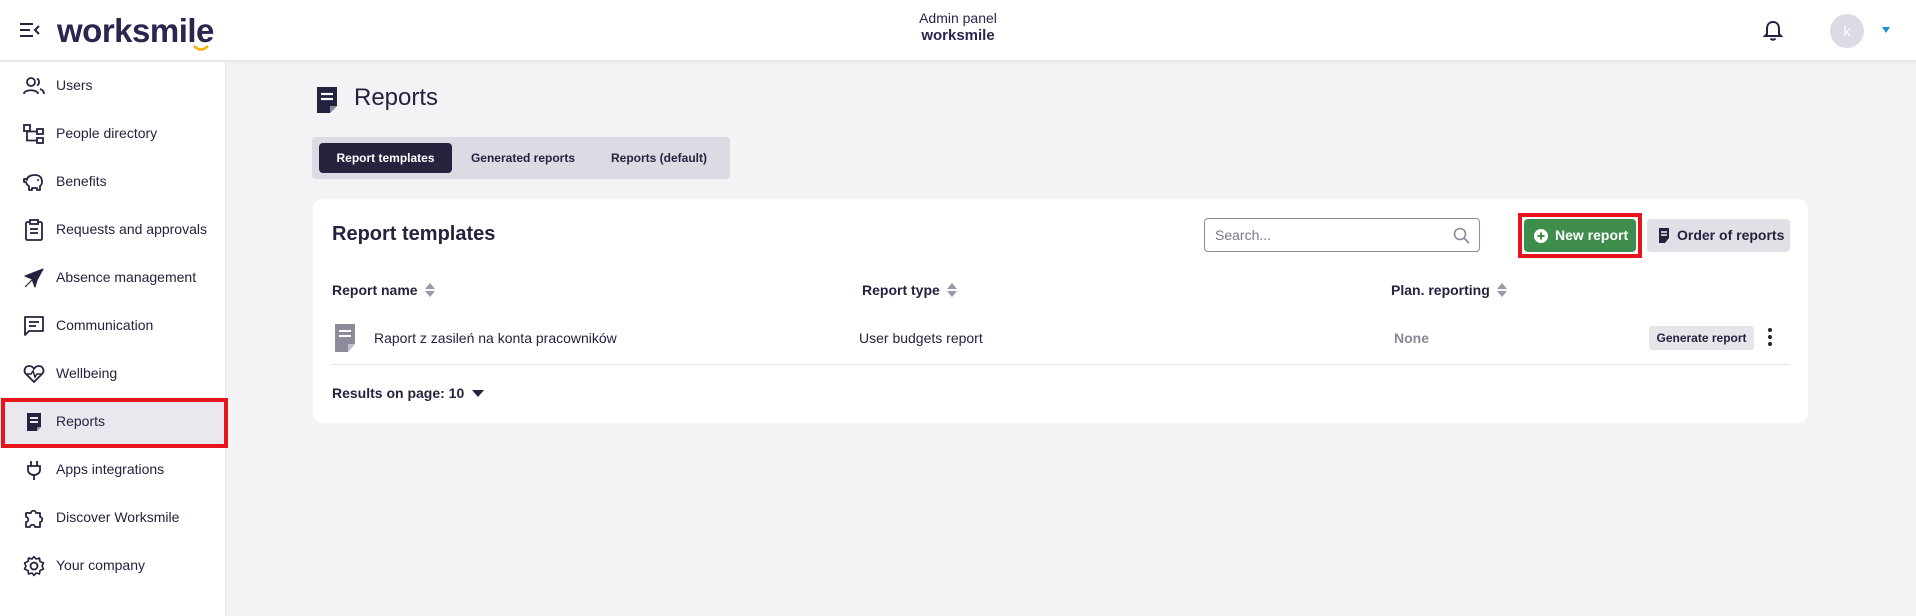 The image size is (1916, 616). I want to click on sidebar-item-apps-integrations: Apps integrations, so click(113, 470).